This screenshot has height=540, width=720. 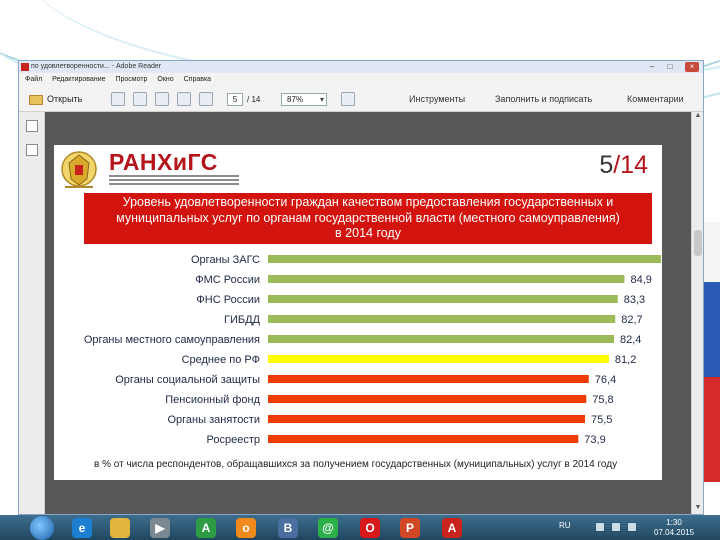 What do you see at coordinates (304, 99) in the screenshot?
I see `zoom-select: 87%` at bounding box center [304, 99].